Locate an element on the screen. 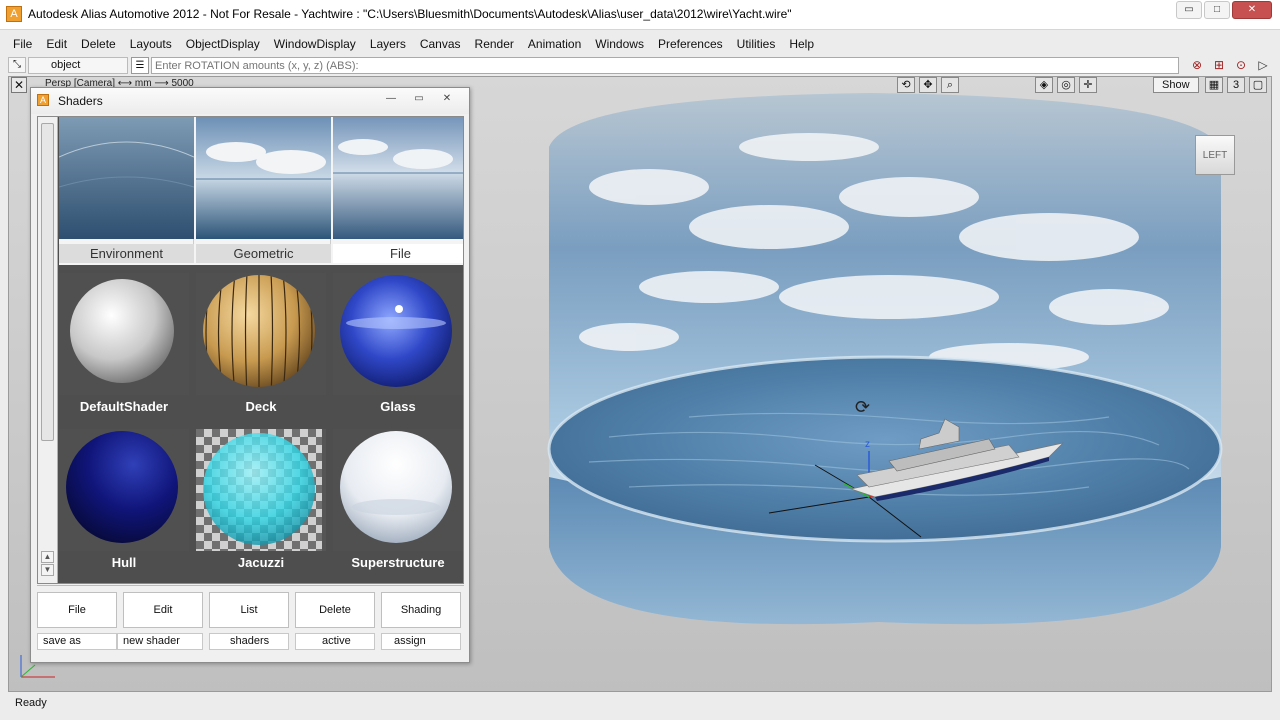 This screenshot has width=1280, height=720. file-label: File is located at coordinates (398, 253).